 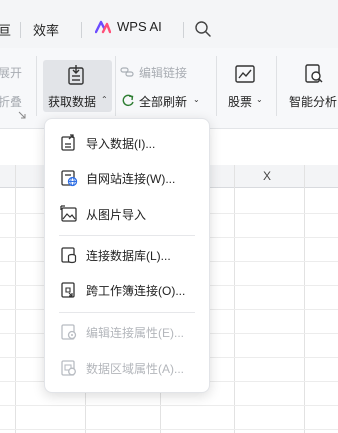 I want to click on web-connect-icon, so click(x=69, y=178).